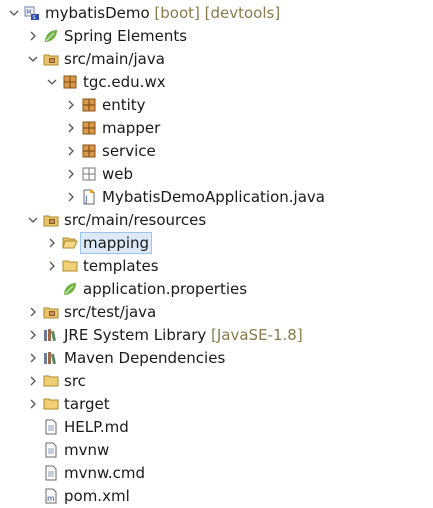  I want to click on tree-item-mvnw: mvnw, so click(216, 450).